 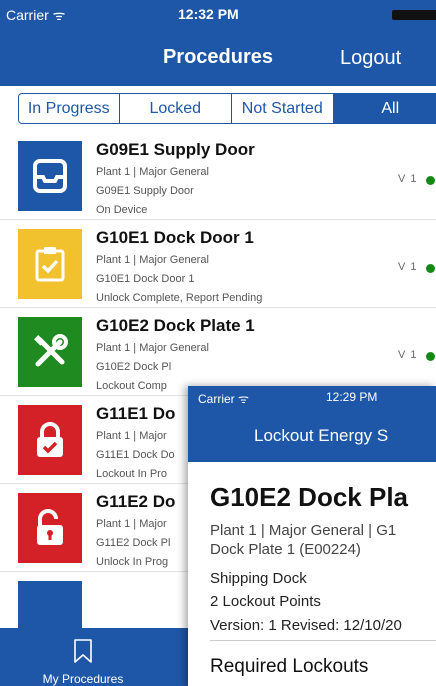 I want to click on carrier-label: Carrier ᯤ, so click(x=36, y=15).